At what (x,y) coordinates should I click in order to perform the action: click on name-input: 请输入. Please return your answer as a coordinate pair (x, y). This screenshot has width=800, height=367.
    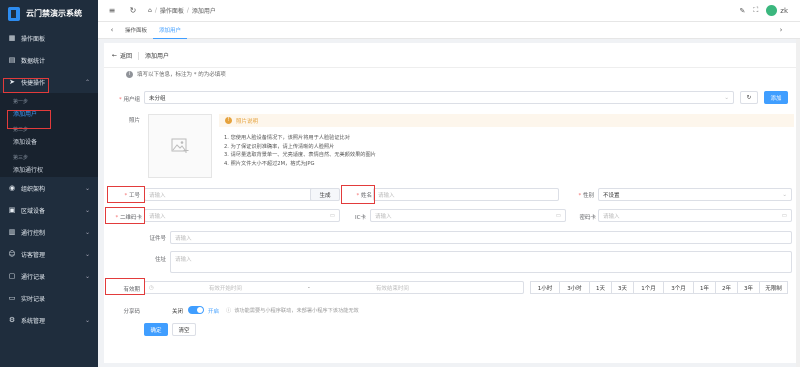
    Looking at the image, I should click on (466, 194).